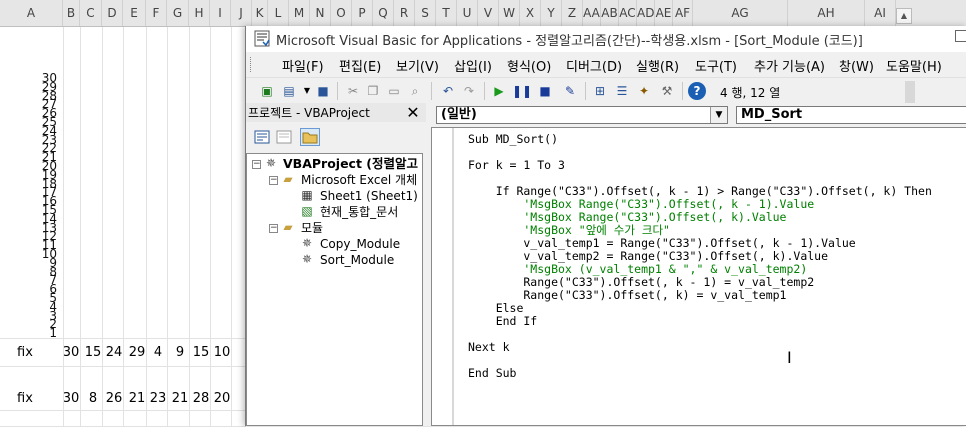 The width and height of the screenshot is (966, 427). Describe the element at coordinates (904, 16) in the screenshot. I see `scroll-up-button: ▲` at that location.